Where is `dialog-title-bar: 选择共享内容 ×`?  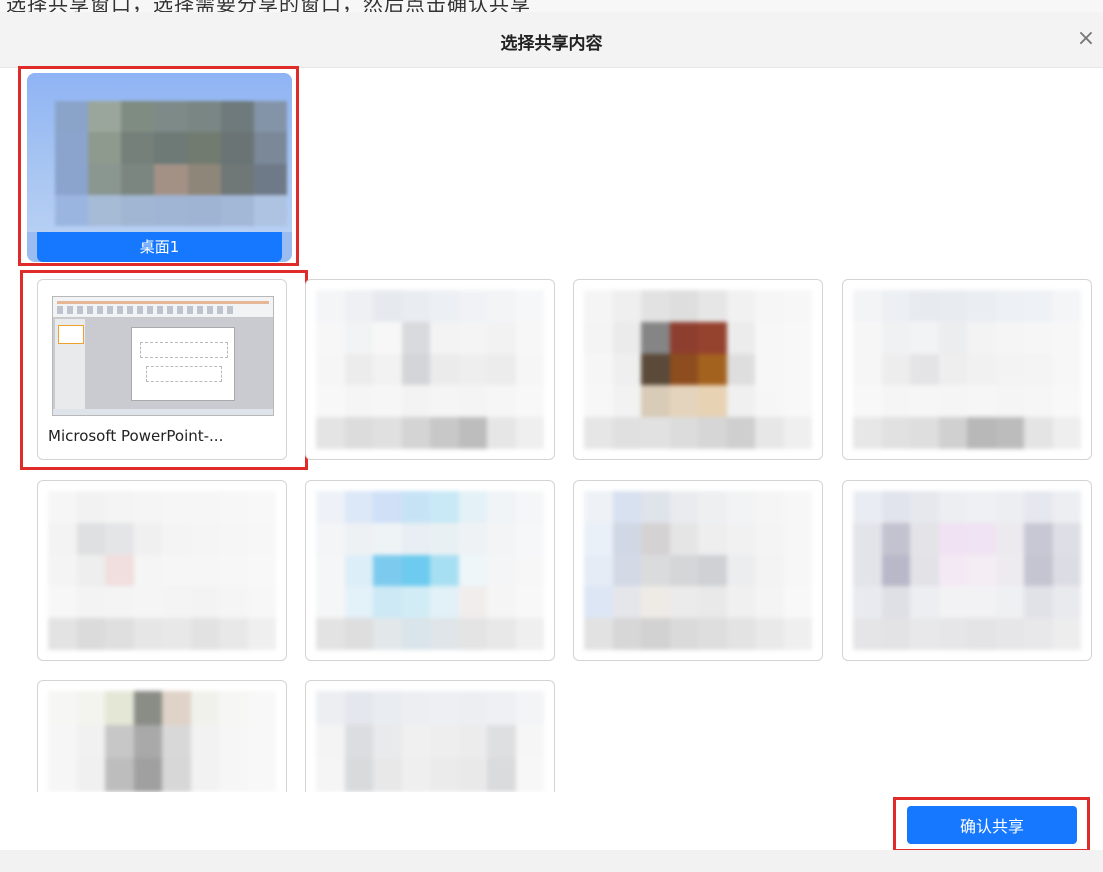
dialog-title-bar: 选择共享内容 × is located at coordinates (551, 40).